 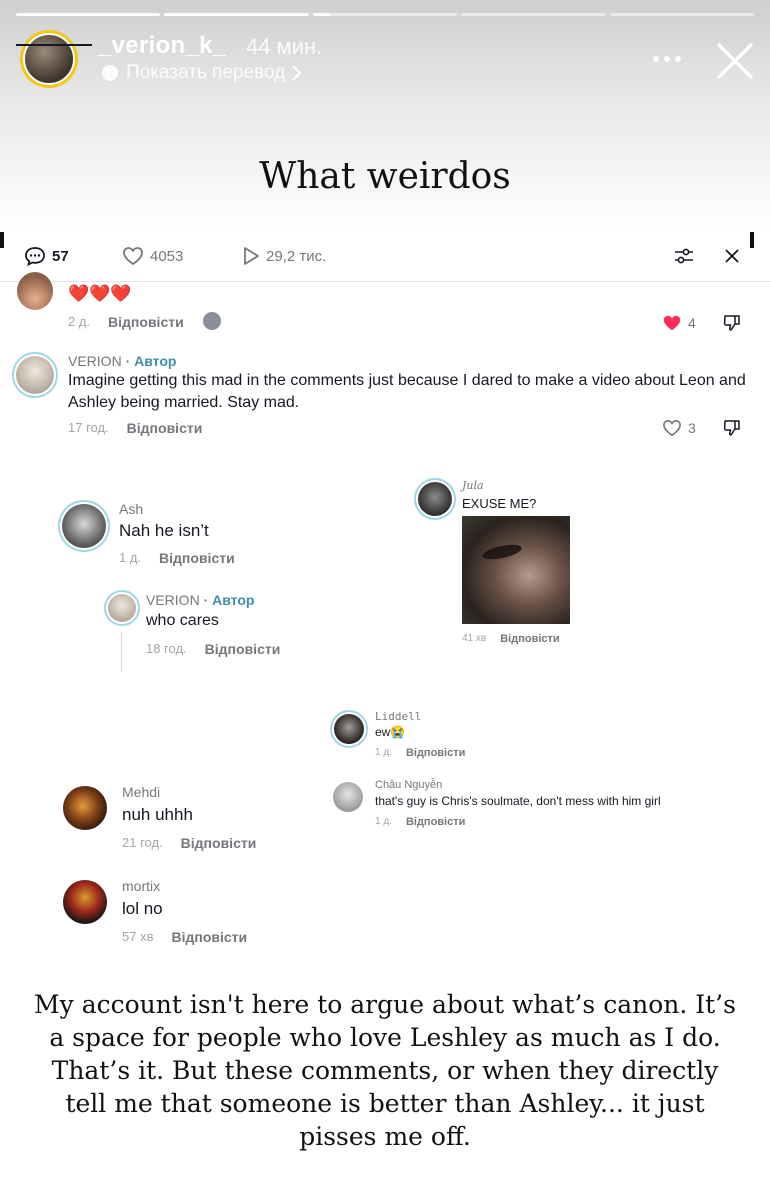 What do you see at coordinates (251, 256) in the screenshot?
I see `play-icon` at bounding box center [251, 256].